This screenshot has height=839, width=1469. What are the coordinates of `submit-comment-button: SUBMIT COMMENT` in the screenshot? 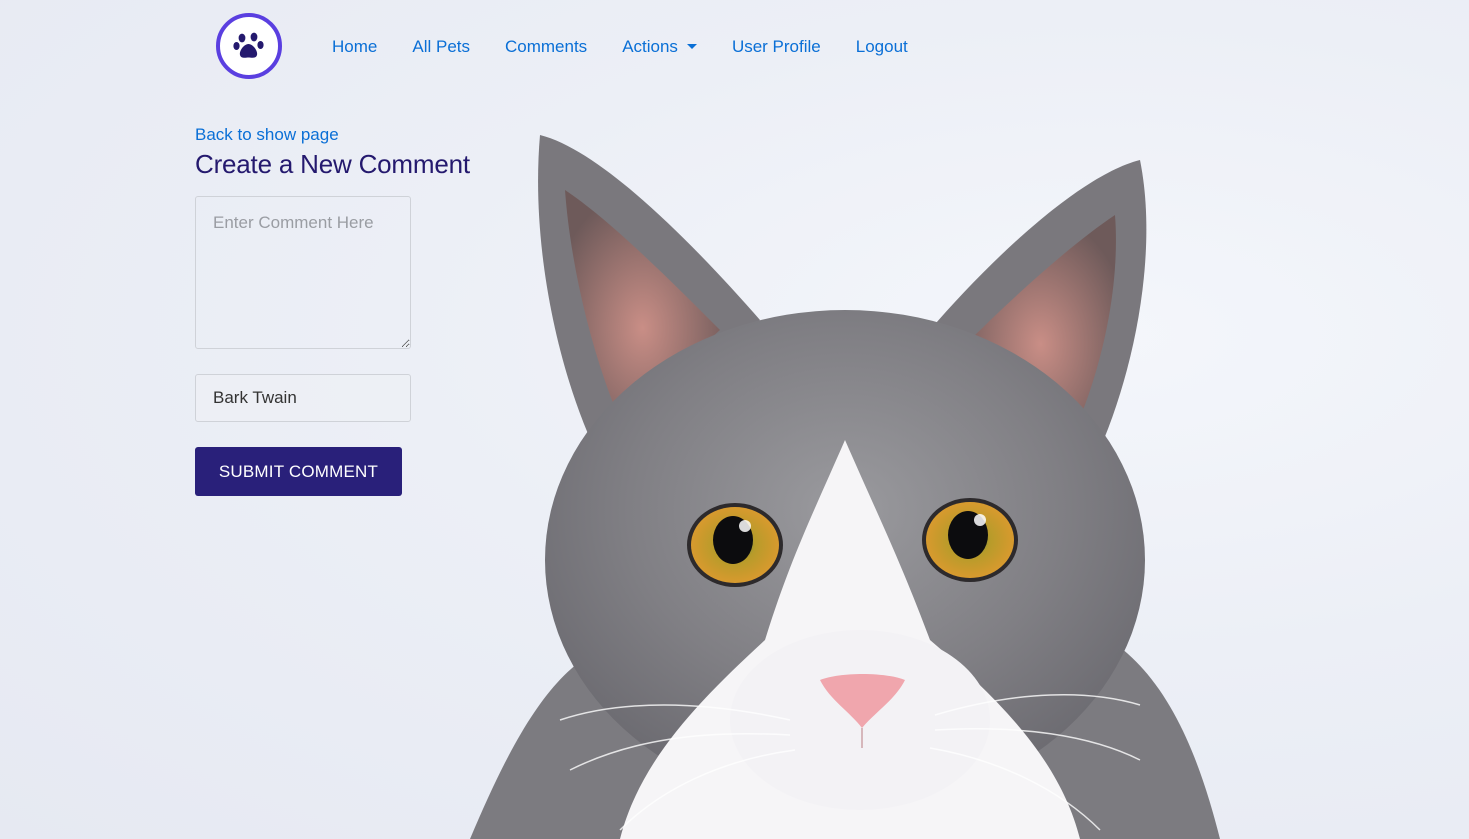 It's located at (298, 471).